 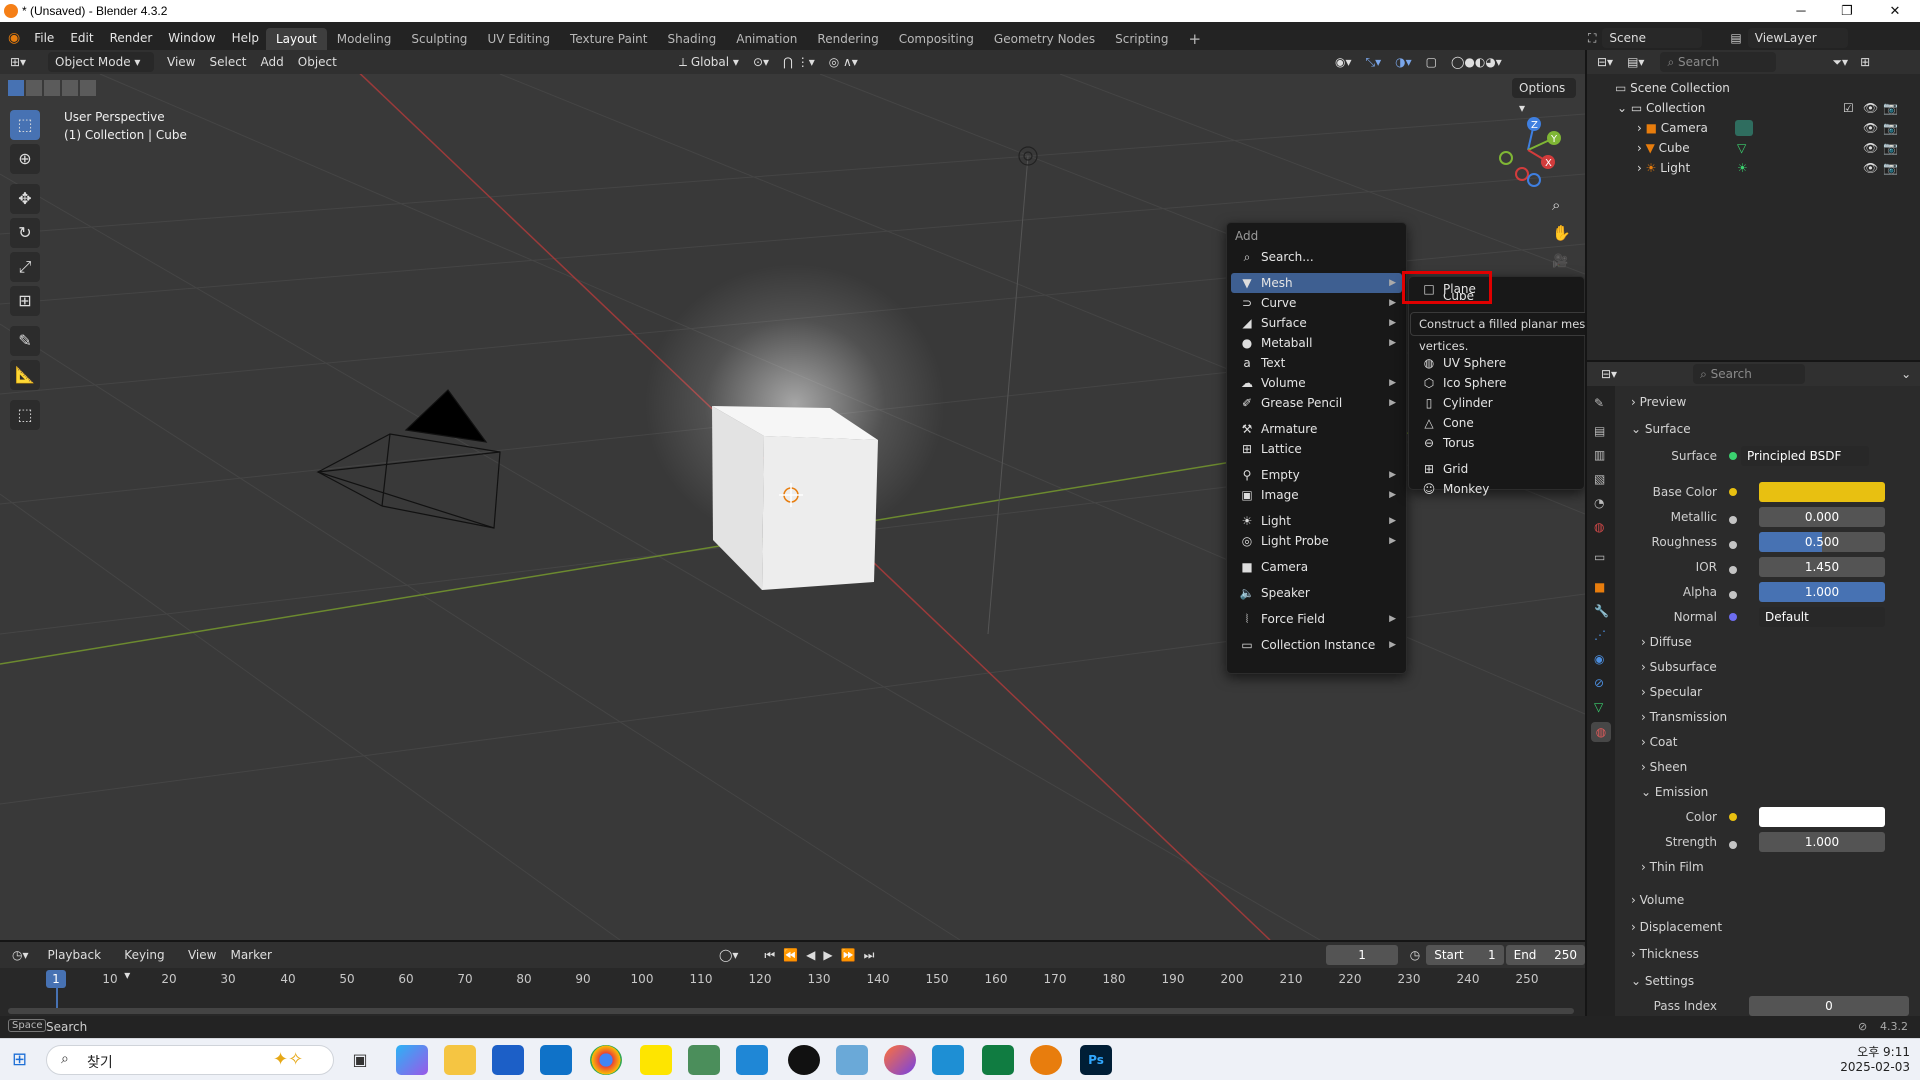 What do you see at coordinates (25, 341) in the screenshot?
I see `annotate-tool-icon: ✎` at bounding box center [25, 341].